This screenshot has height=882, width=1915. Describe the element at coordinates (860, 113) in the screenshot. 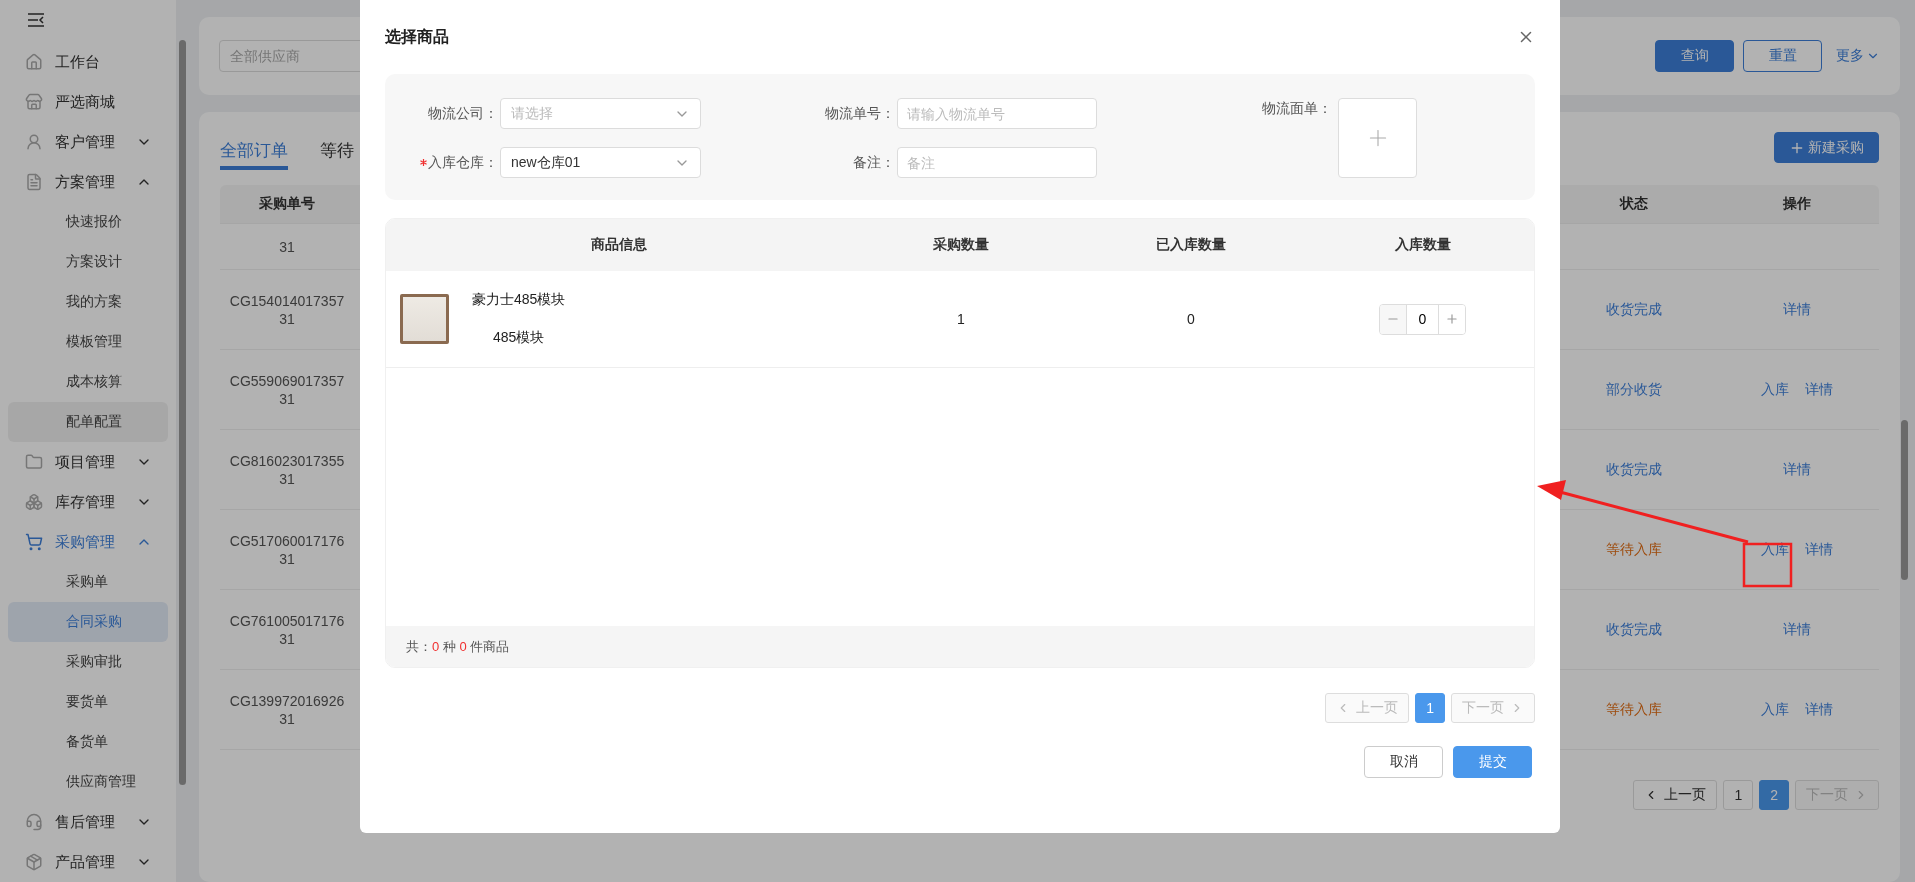

I see `field-label: 物流单号：` at that location.